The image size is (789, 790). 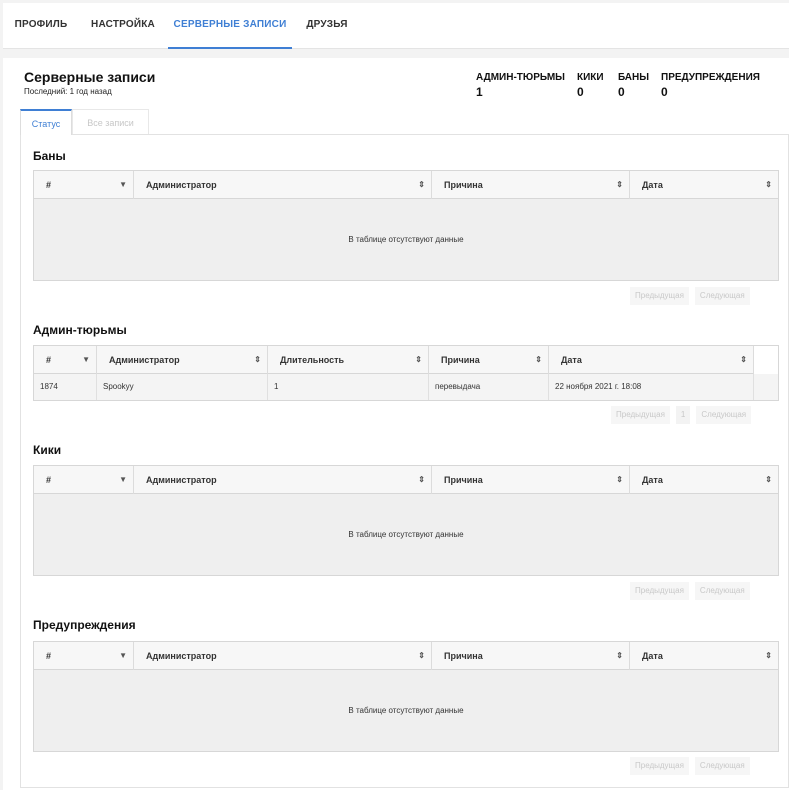 What do you see at coordinates (182, 387) in the screenshot?
I see `cell-admin: Spookyy` at bounding box center [182, 387].